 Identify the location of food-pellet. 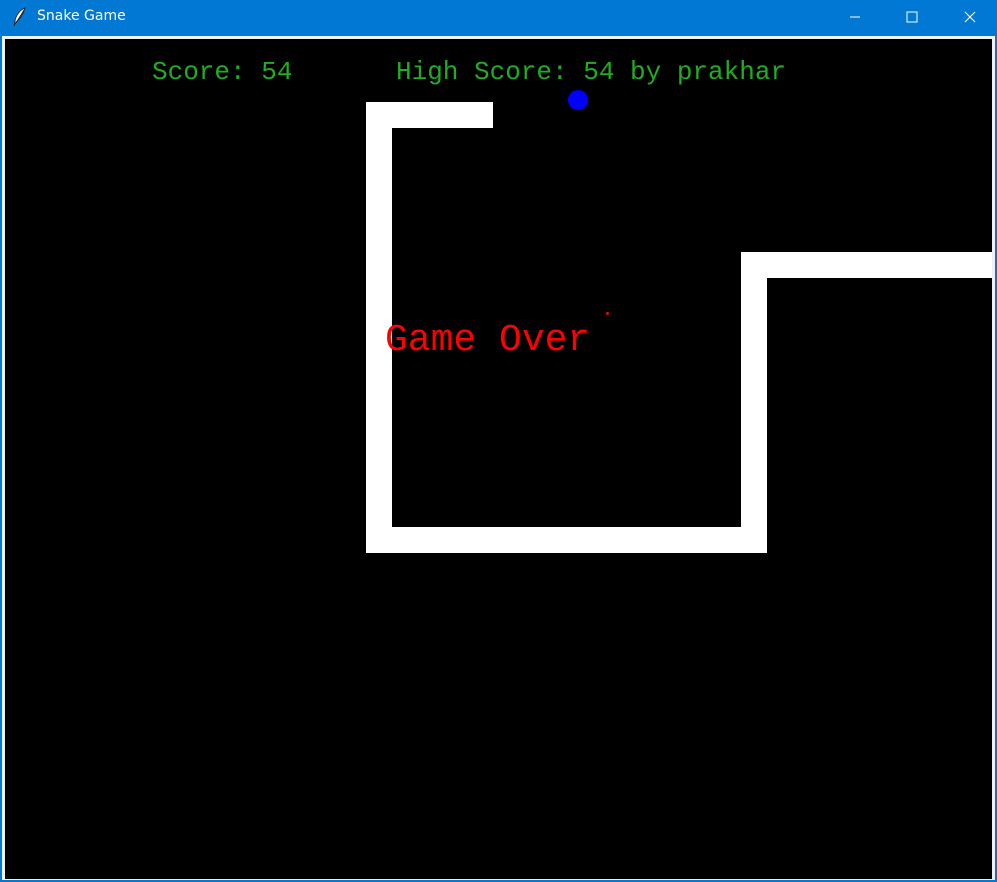
(578, 100).